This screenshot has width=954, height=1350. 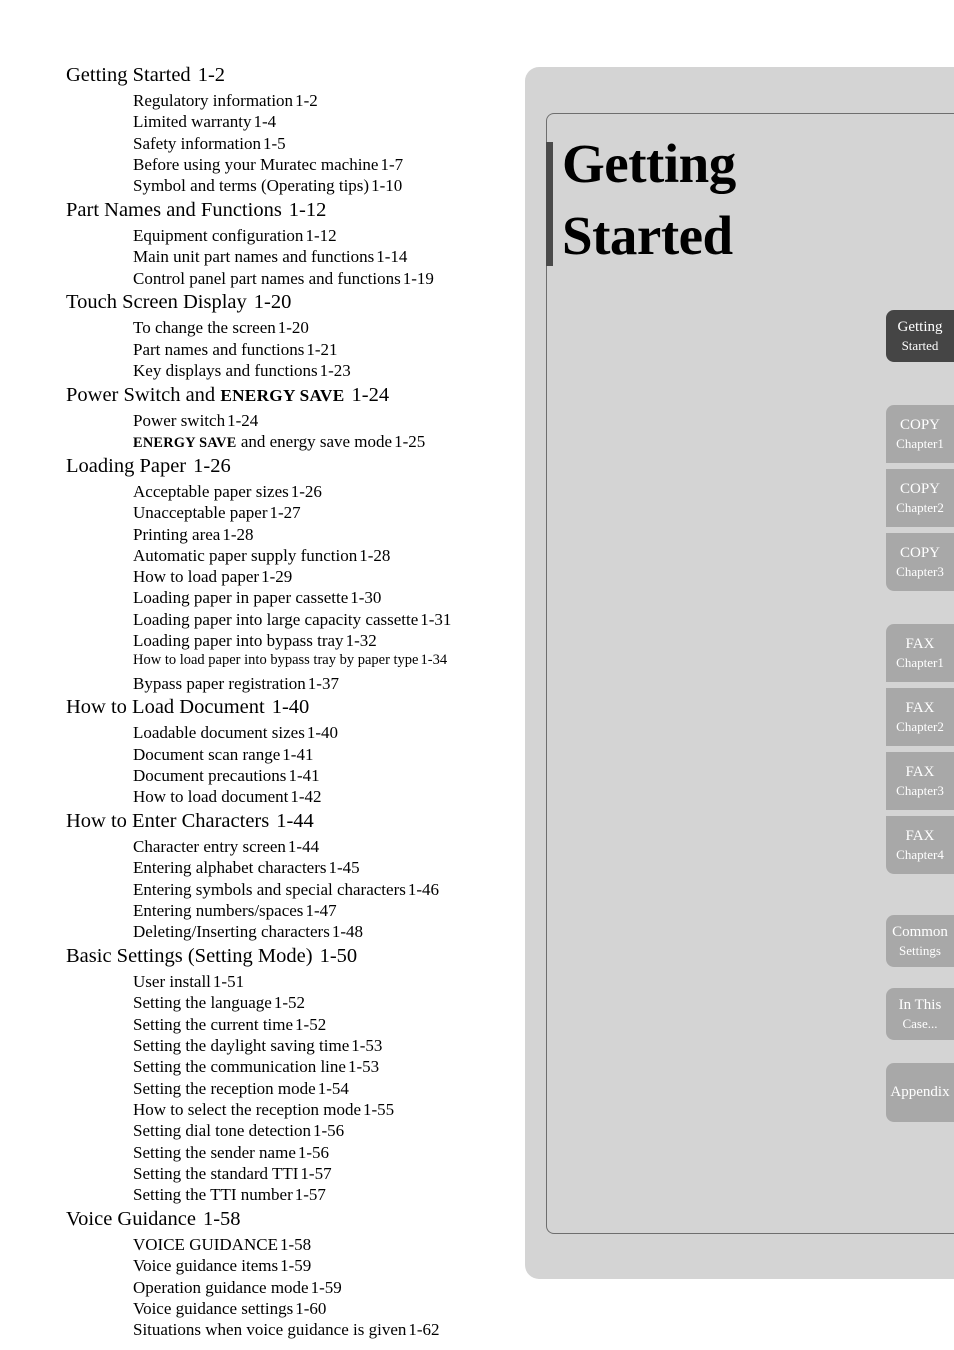 I want to click on chapter-tab-appendix: Appendix, so click(x=920, y=1092).